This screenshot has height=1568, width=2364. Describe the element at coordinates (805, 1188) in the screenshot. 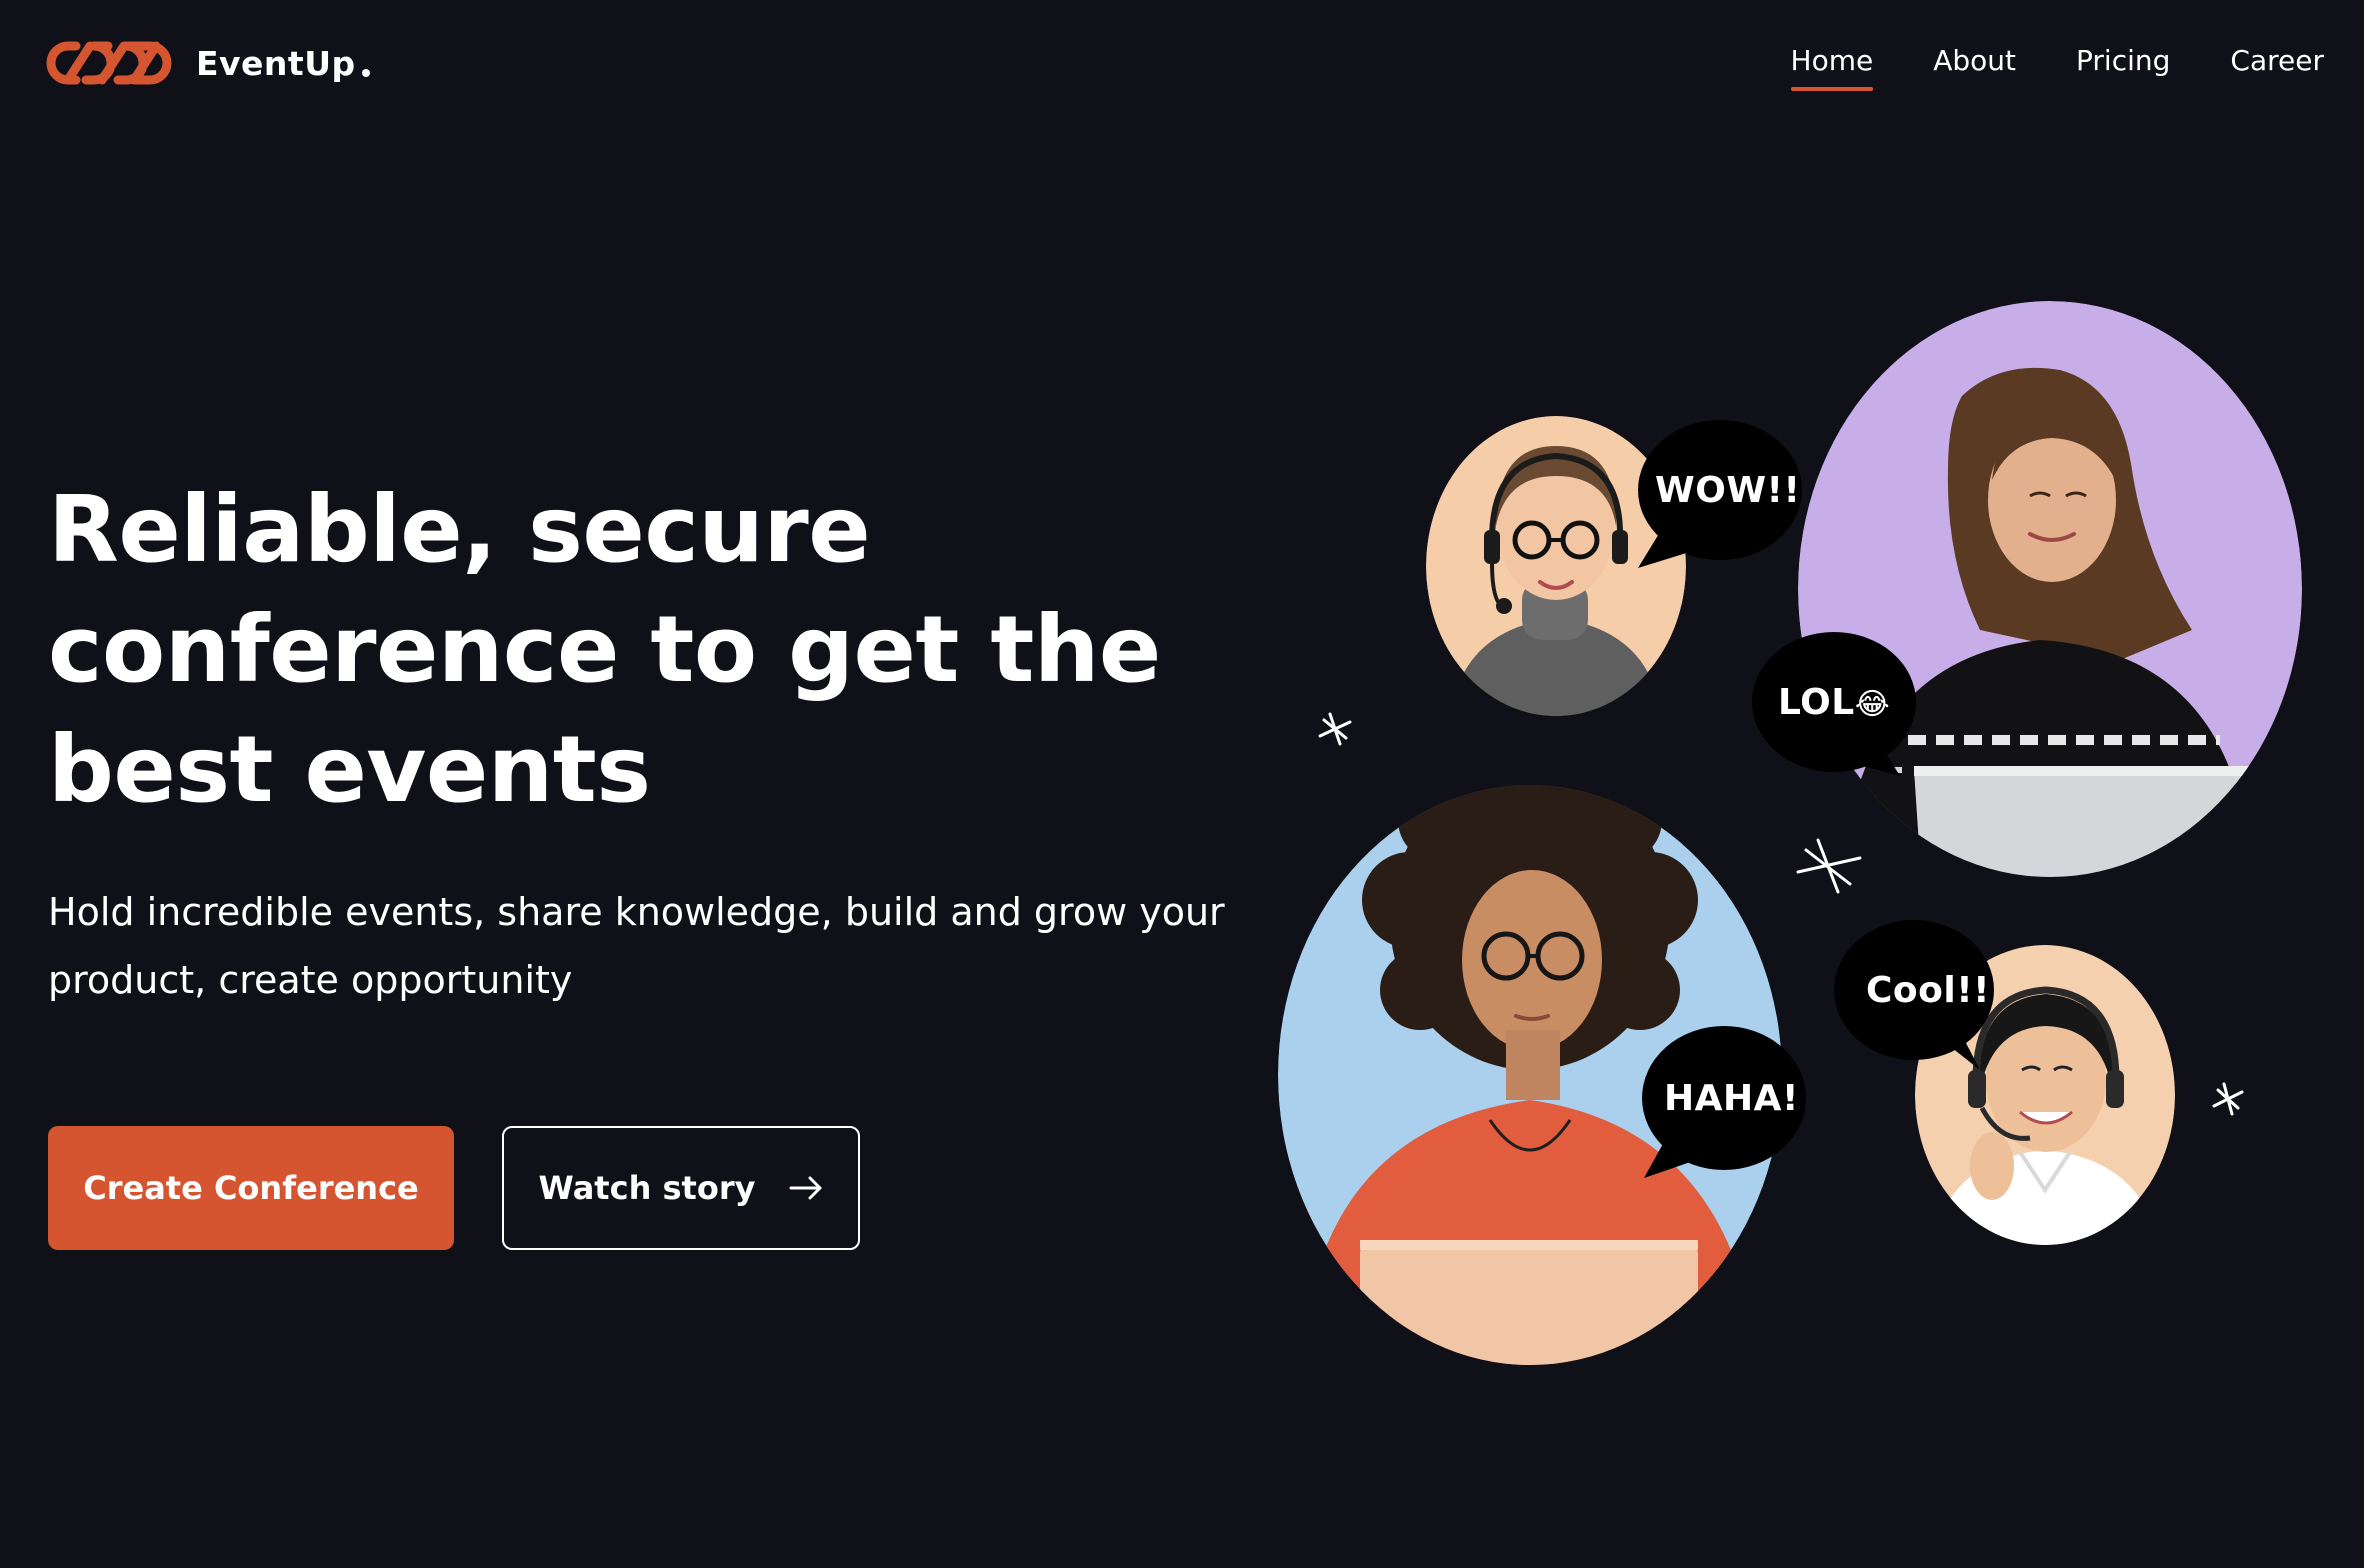

I see `arrow-right-icon` at that location.